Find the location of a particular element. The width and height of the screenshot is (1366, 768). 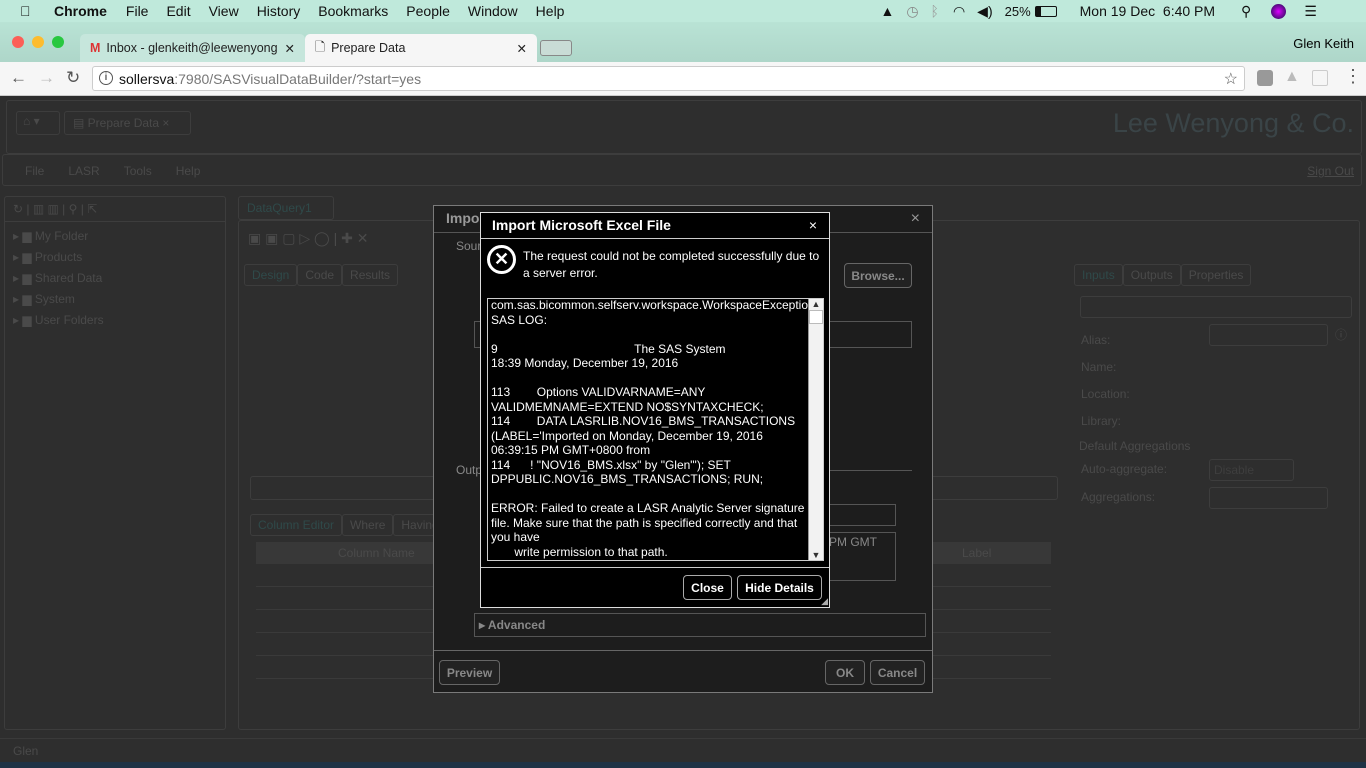

reload-button: ↻ is located at coordinates (73, 78).